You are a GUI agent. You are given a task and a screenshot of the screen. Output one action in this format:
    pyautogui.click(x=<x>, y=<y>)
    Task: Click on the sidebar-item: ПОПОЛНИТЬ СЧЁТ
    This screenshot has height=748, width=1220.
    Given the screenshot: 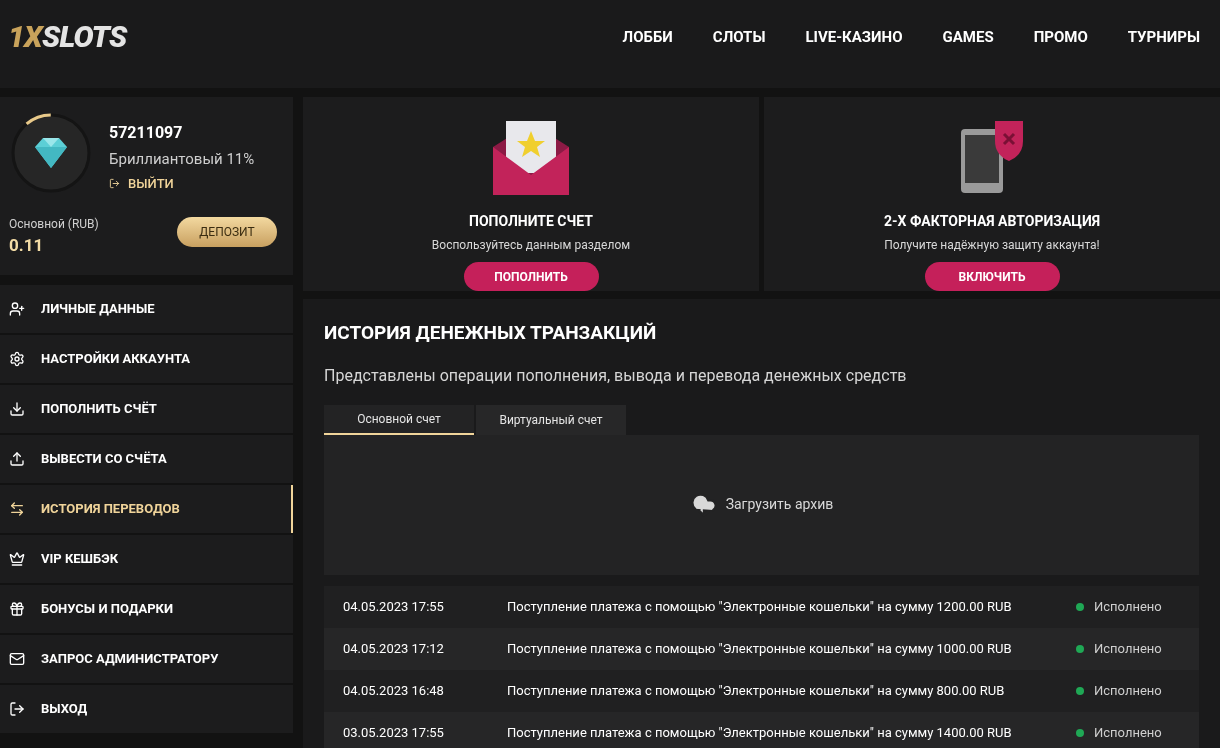 What is the action you would take?
    pyautogui.click(x=146, y=409)
    